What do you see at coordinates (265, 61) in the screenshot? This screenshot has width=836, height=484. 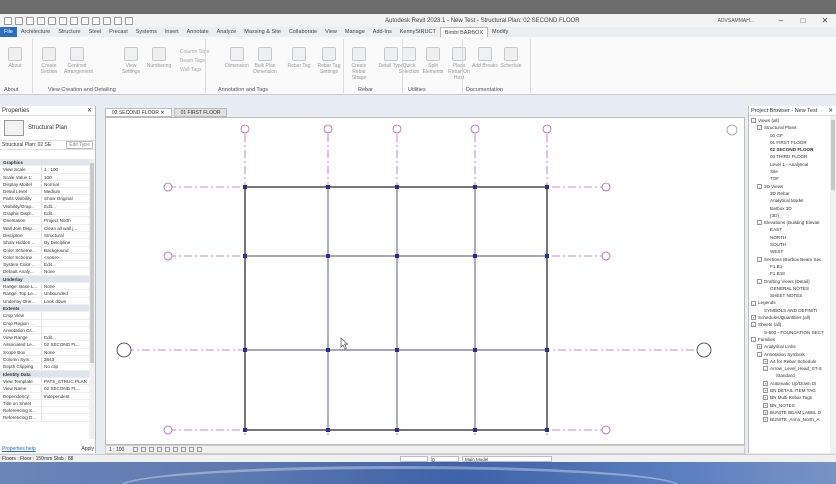 I see `ribbon-btn-bulk-plan-dimension: Bulk Plan Dimension` at bounding box center [265, 61].